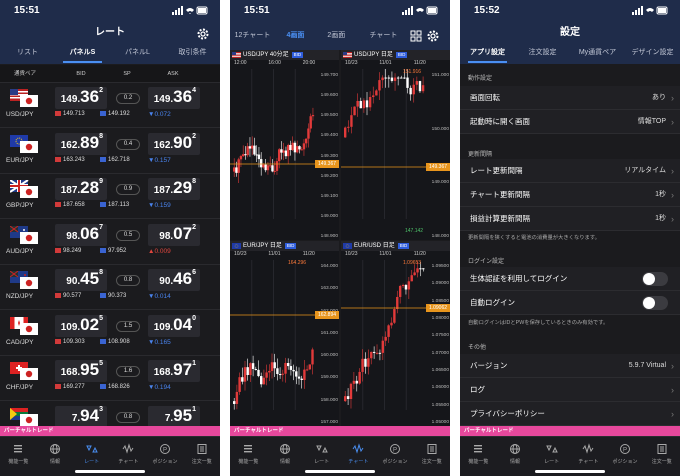  Describe the element at coordinates (570, 98) in the screenshot. I see `setting-screen-rotation: 画面回転 あり ›` at that location.